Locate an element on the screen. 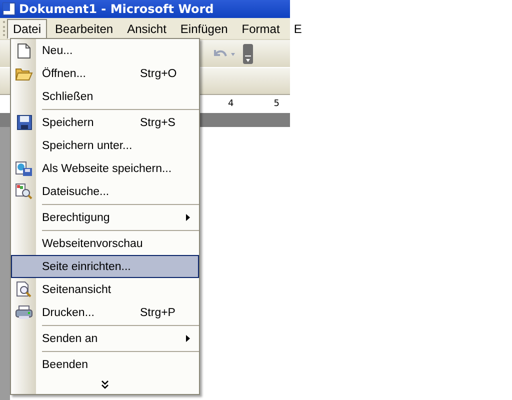  page-magnifier-icon is located at coordinates (24, 289).